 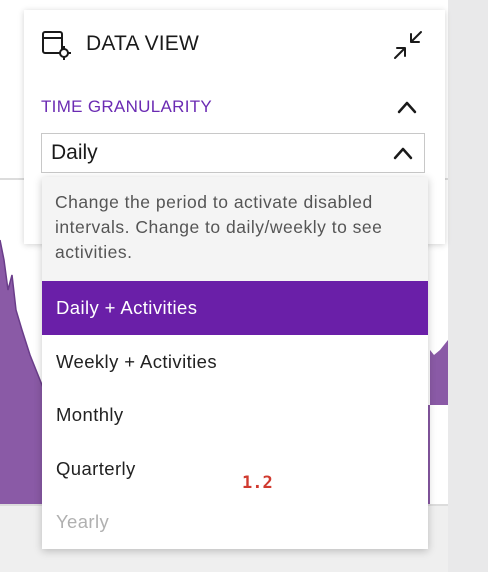 What do you see at coordinates (233, 153) in the screenshot?
I see `time-granularity-select: Daily` at bounding box center [233, 153].